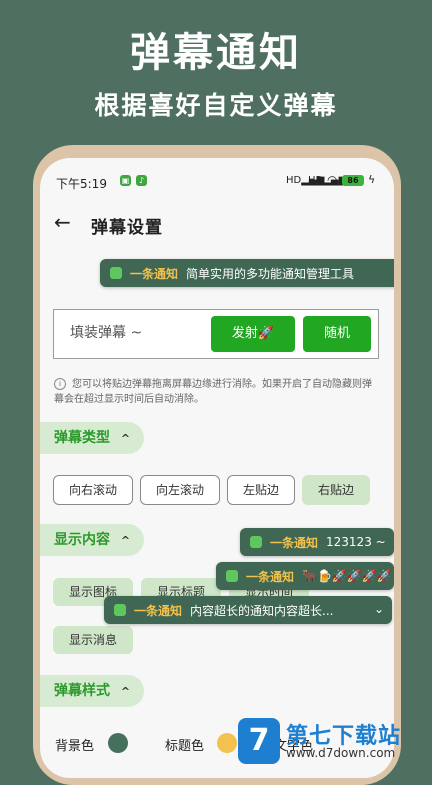 Image resolution: width=432 pixels, height=785 pixels. I want to click on toast-text: 简单实用的多功能通知管理工具, so click(270, 273).